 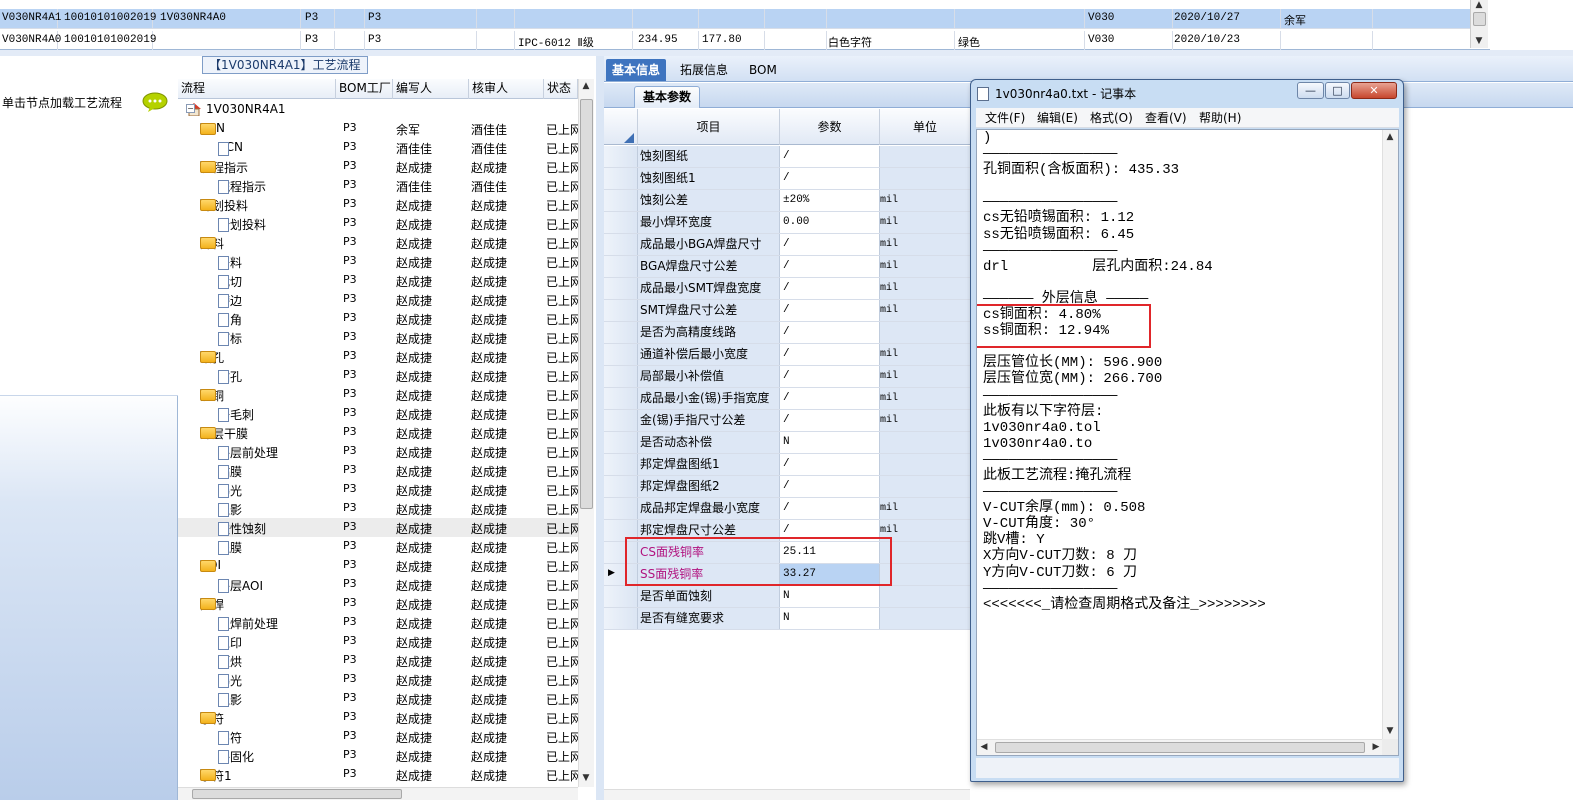 I want to click on scroll-thumb, so click(x=1479, y=19).